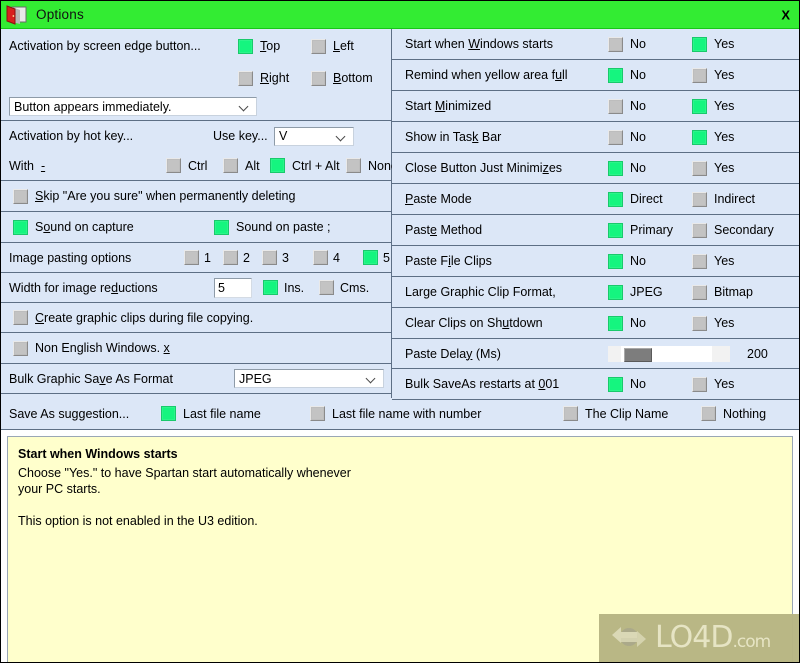 The image size is (800, 663). What do you see at coordinates (713, 137) in the screenshot?
I see `show-in-taskbar-yes: Yes` at bounding box center [713, 137].